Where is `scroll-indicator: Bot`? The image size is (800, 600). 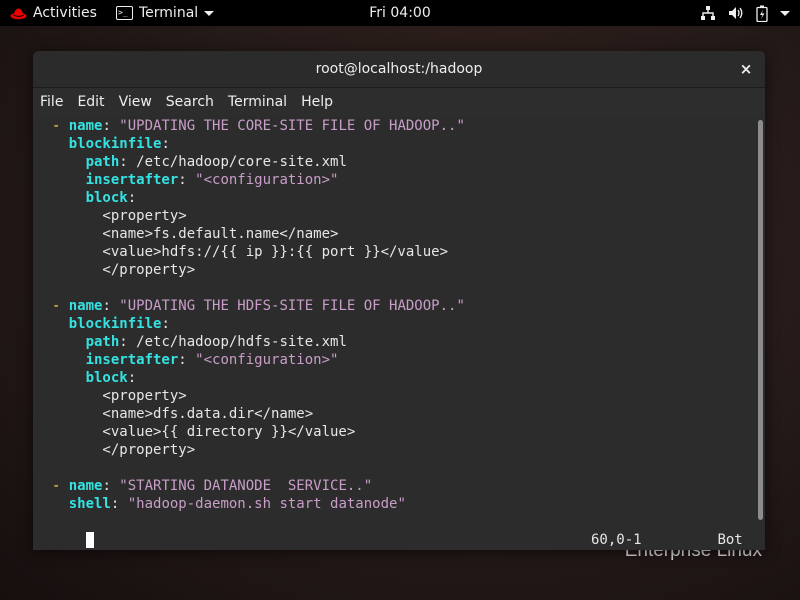 scroll-indicator: Bot is located at coordinates (730, 540).